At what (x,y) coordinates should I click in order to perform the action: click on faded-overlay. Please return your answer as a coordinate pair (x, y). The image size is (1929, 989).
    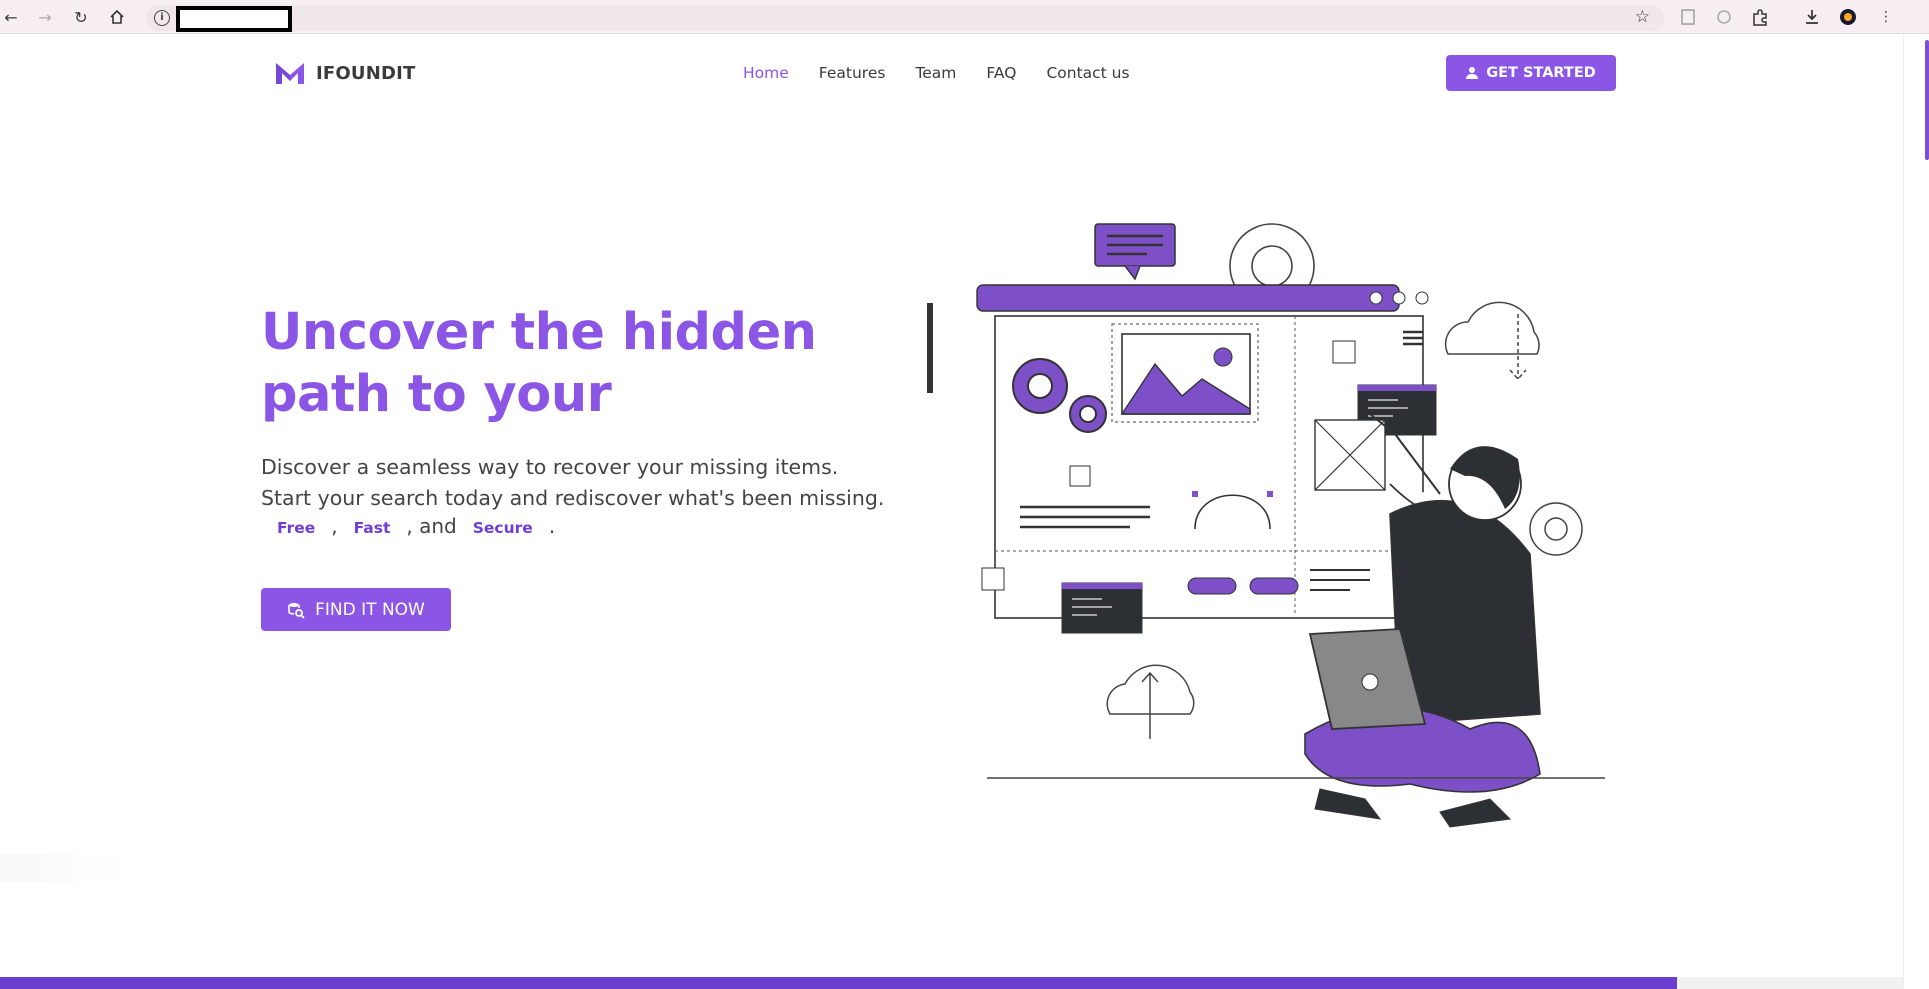
    Looking at the image, I should click on (62, 868).